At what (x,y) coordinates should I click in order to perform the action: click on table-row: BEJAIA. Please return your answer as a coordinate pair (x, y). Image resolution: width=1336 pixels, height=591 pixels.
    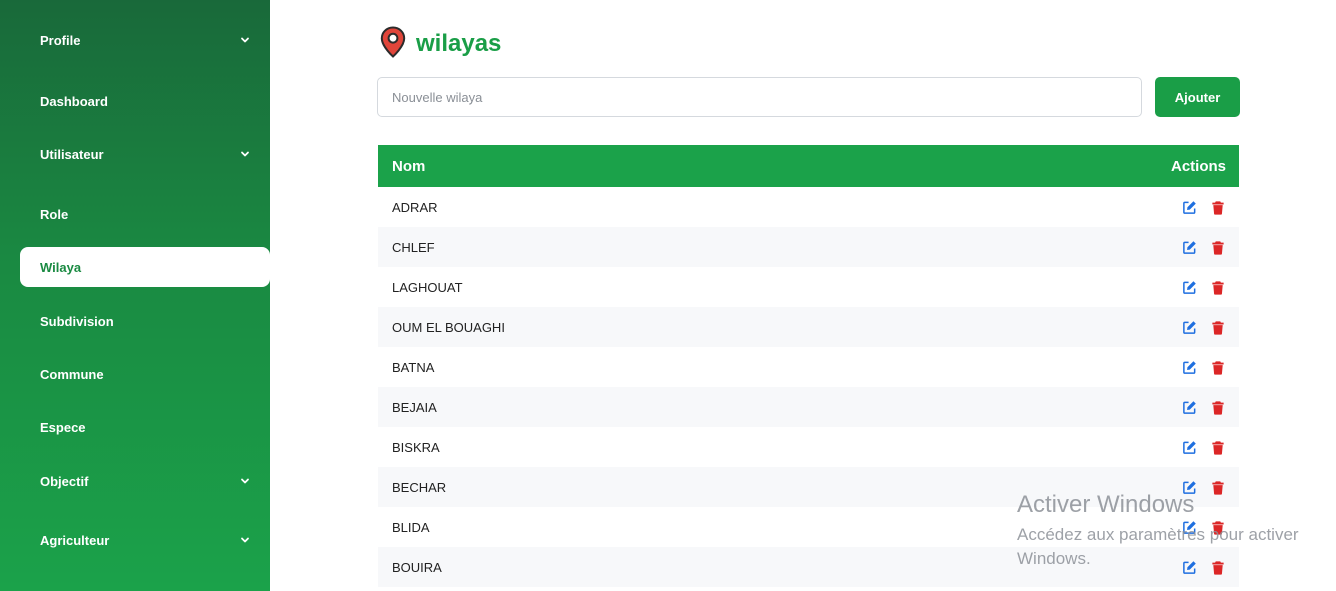
    Looking at the image, I should click on (808, 407).